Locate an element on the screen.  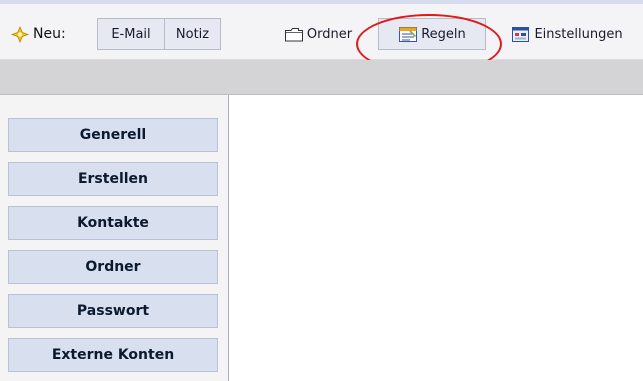
sidebar-item-passwort: Passwort is located at coordinates (113, 311).